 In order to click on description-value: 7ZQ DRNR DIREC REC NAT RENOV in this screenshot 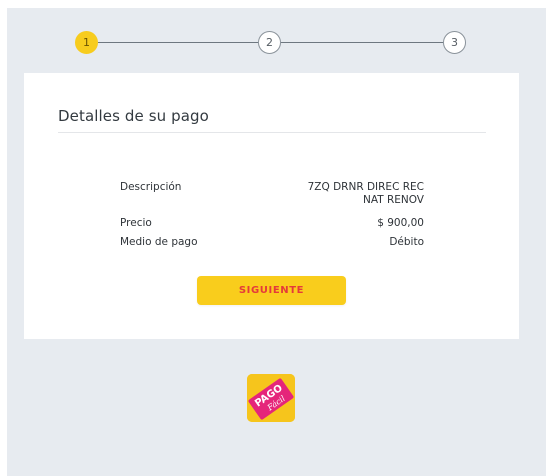, I will do `click(366, 194)`.